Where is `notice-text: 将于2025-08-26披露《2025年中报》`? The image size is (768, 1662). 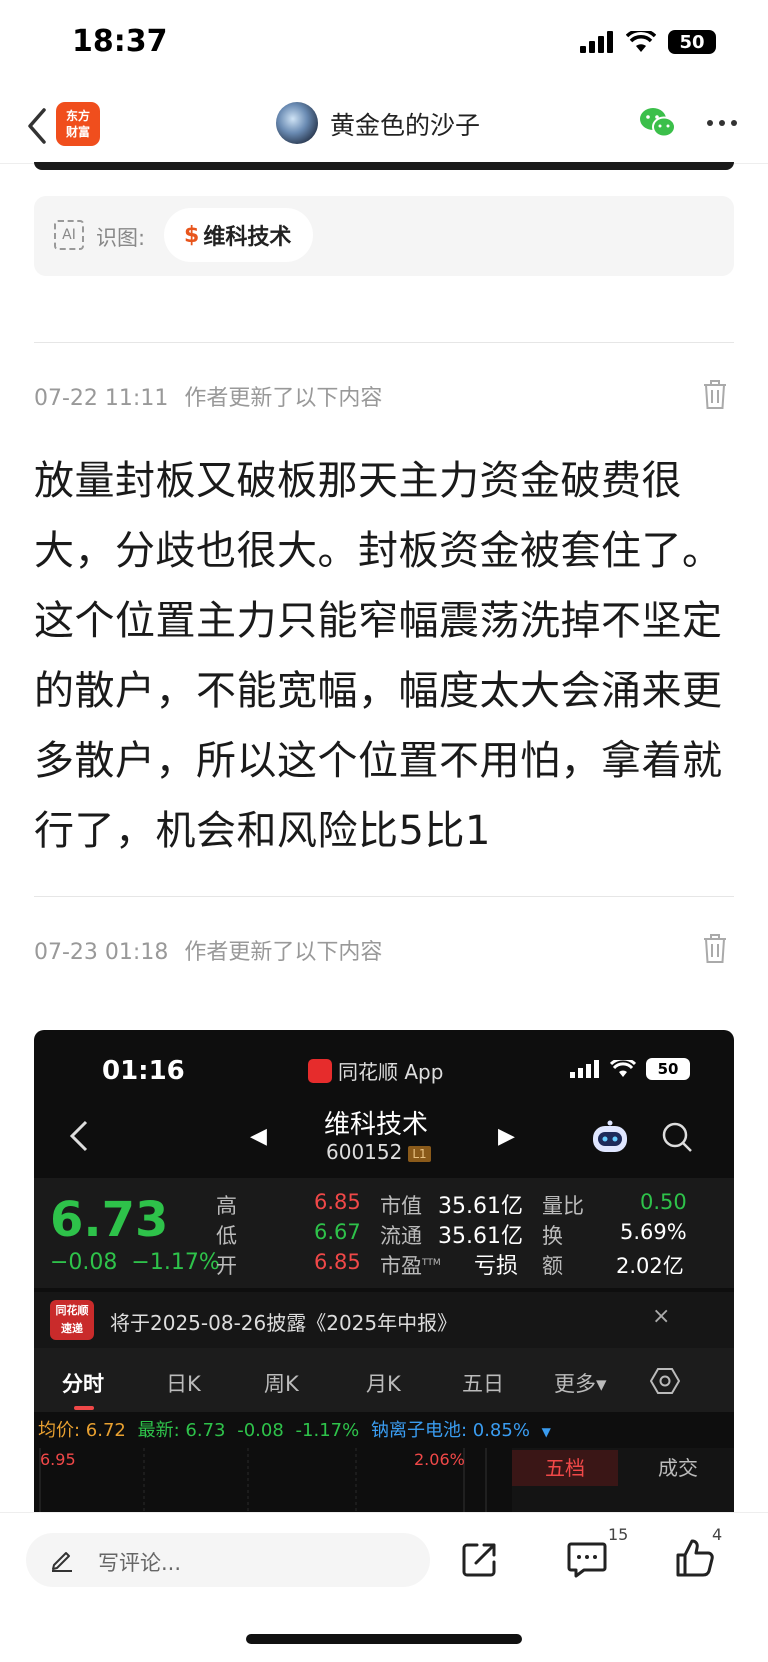 notice-text: 将于2025-08-26披露《2025年中报》 is located at coordinates (284, 1323).